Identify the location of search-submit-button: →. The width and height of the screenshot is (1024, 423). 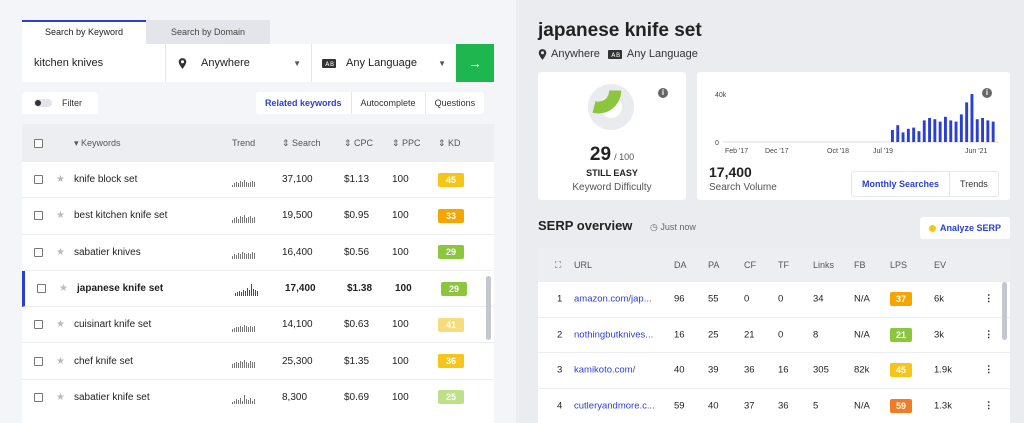
(475, 63).